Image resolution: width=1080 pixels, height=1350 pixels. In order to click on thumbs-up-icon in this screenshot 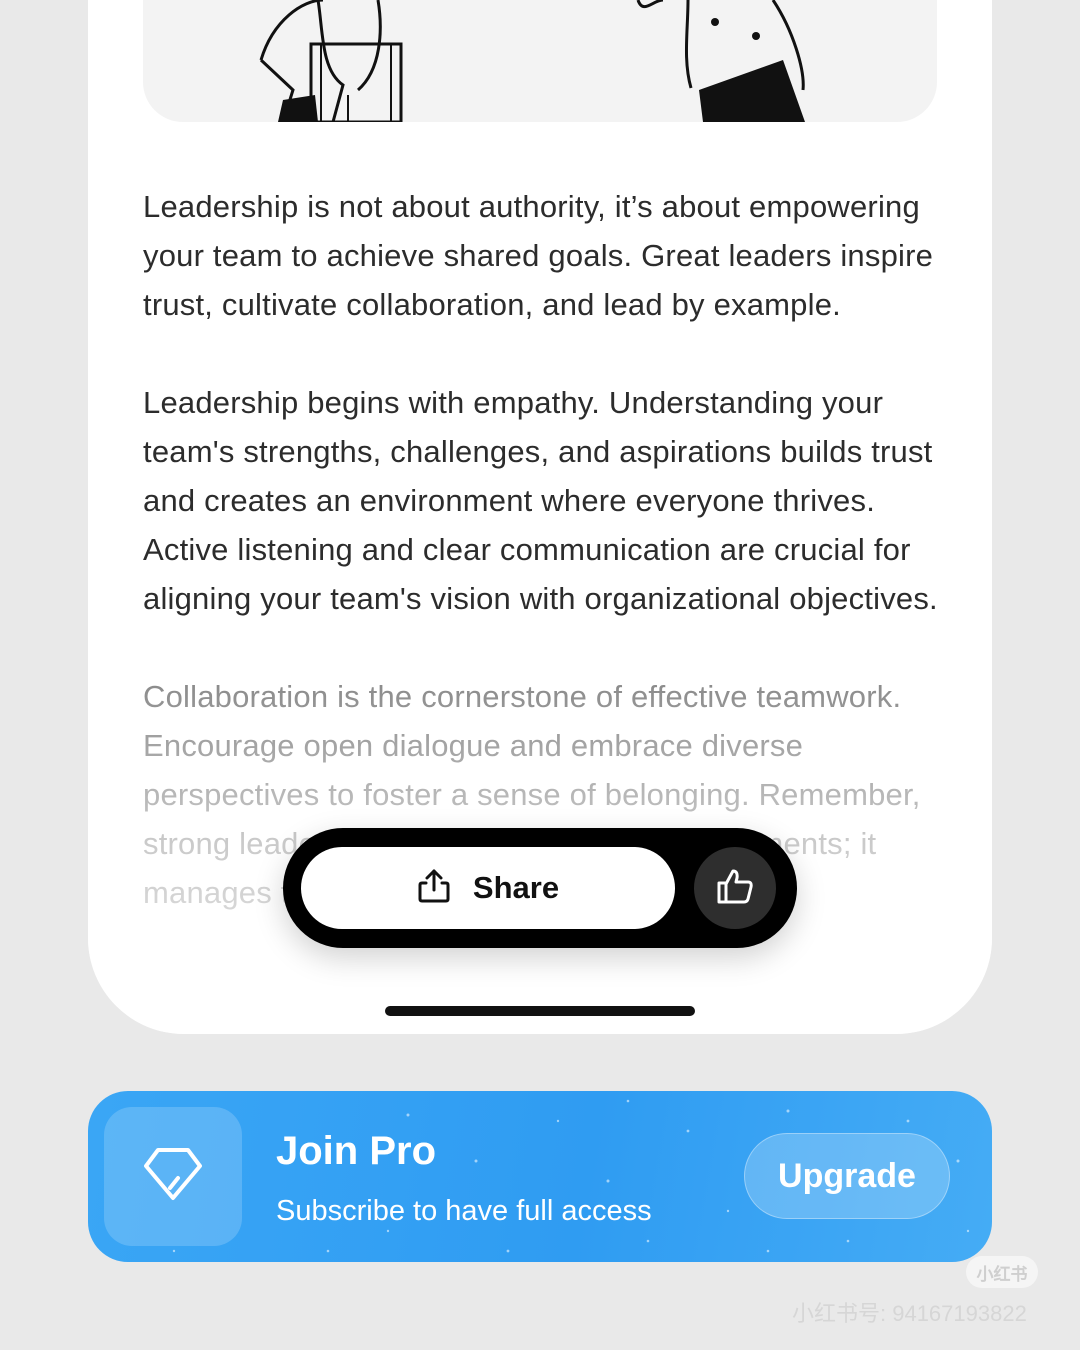, I will do `click(735, 888)`.